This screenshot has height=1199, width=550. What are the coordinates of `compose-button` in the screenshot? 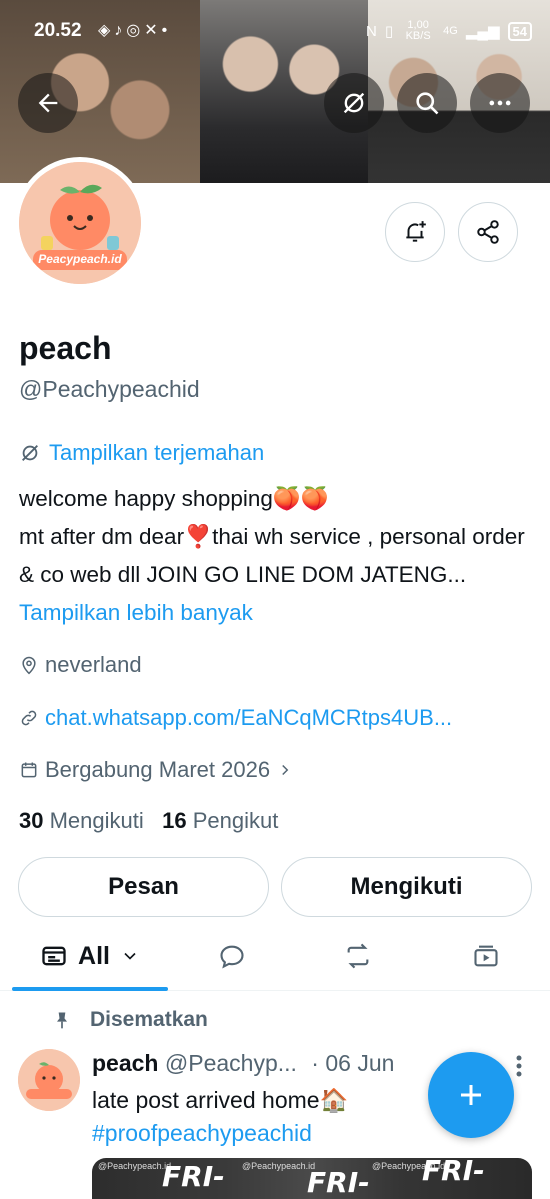 It's located at (471, 1095).